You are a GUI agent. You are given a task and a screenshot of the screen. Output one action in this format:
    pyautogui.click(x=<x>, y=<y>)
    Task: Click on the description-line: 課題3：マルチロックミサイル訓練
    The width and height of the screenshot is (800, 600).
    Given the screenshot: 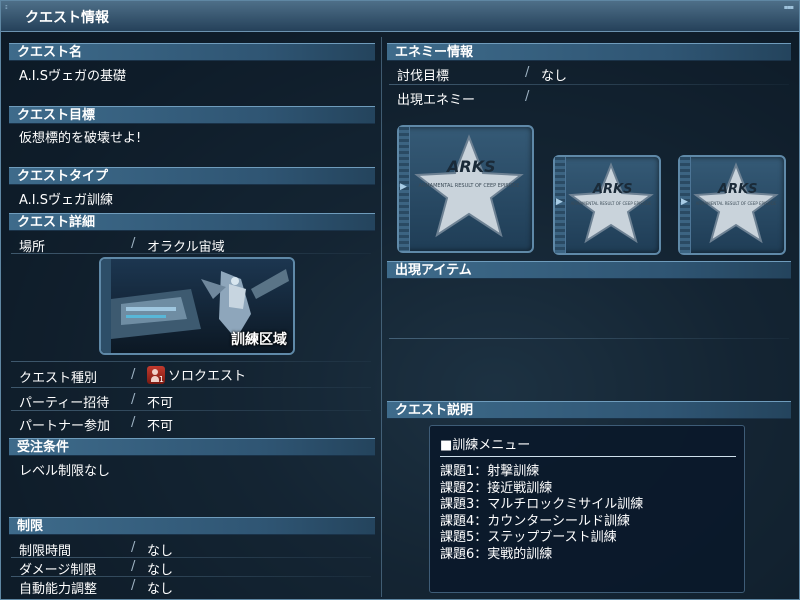 What is the action you would take?
    pyautogui.click(x=542, y=504)
    